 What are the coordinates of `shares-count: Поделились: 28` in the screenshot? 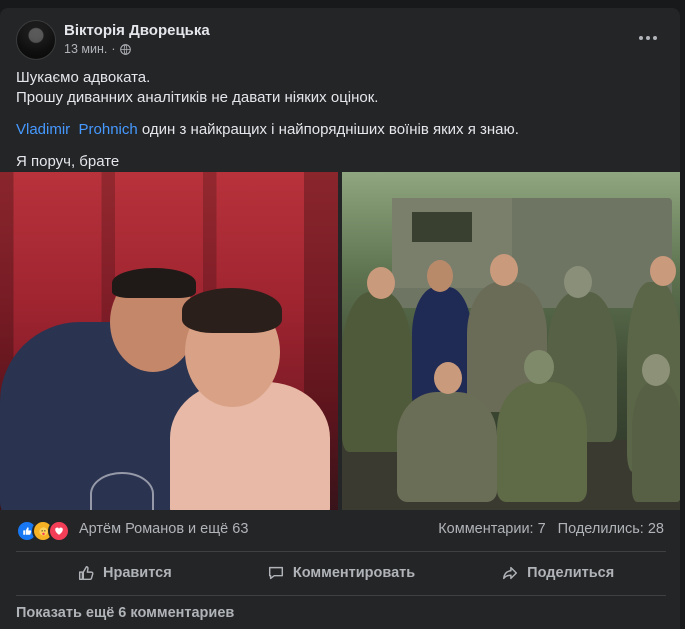 It's located at (611, 529).